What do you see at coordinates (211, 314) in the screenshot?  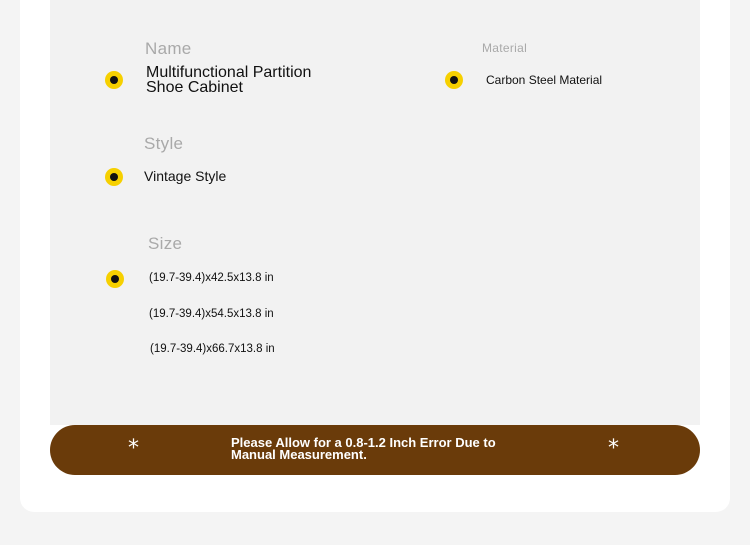 I see `size-option: (19.7-39.4)x54.5x13.8 in` at bounding box center [211, 314].